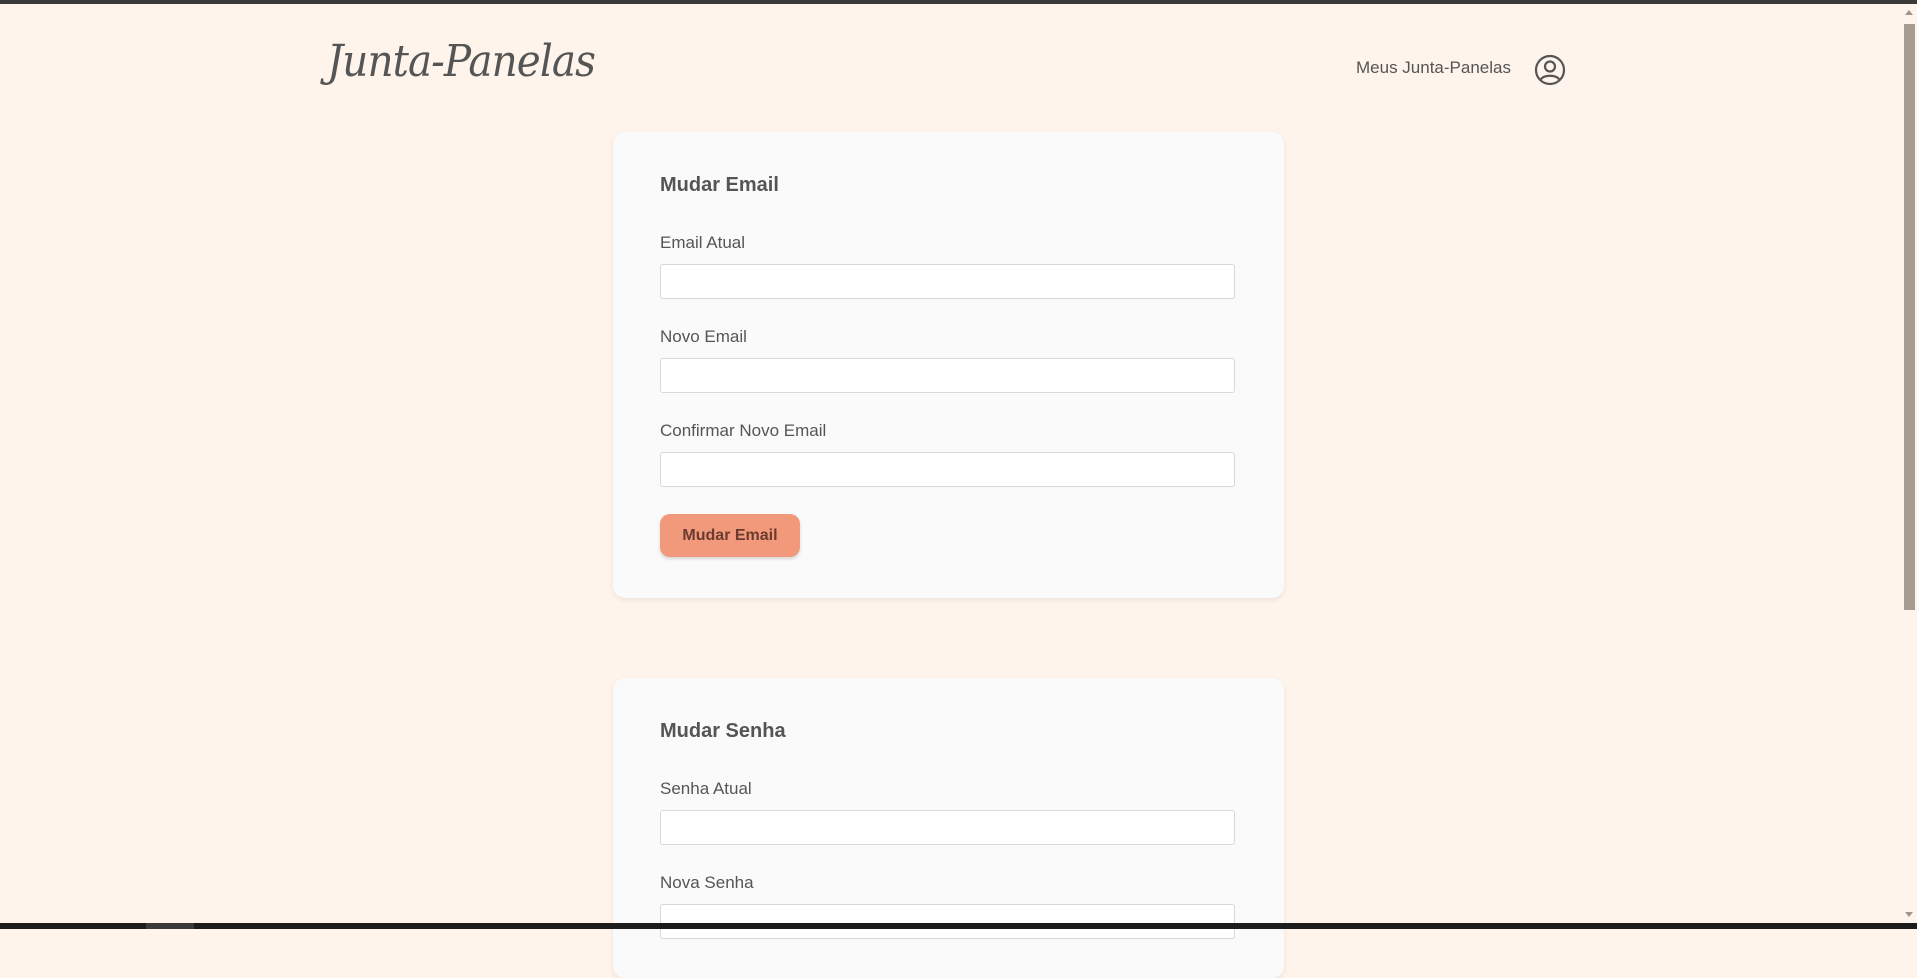  I want to click on new-password-input, so click(947, 921).